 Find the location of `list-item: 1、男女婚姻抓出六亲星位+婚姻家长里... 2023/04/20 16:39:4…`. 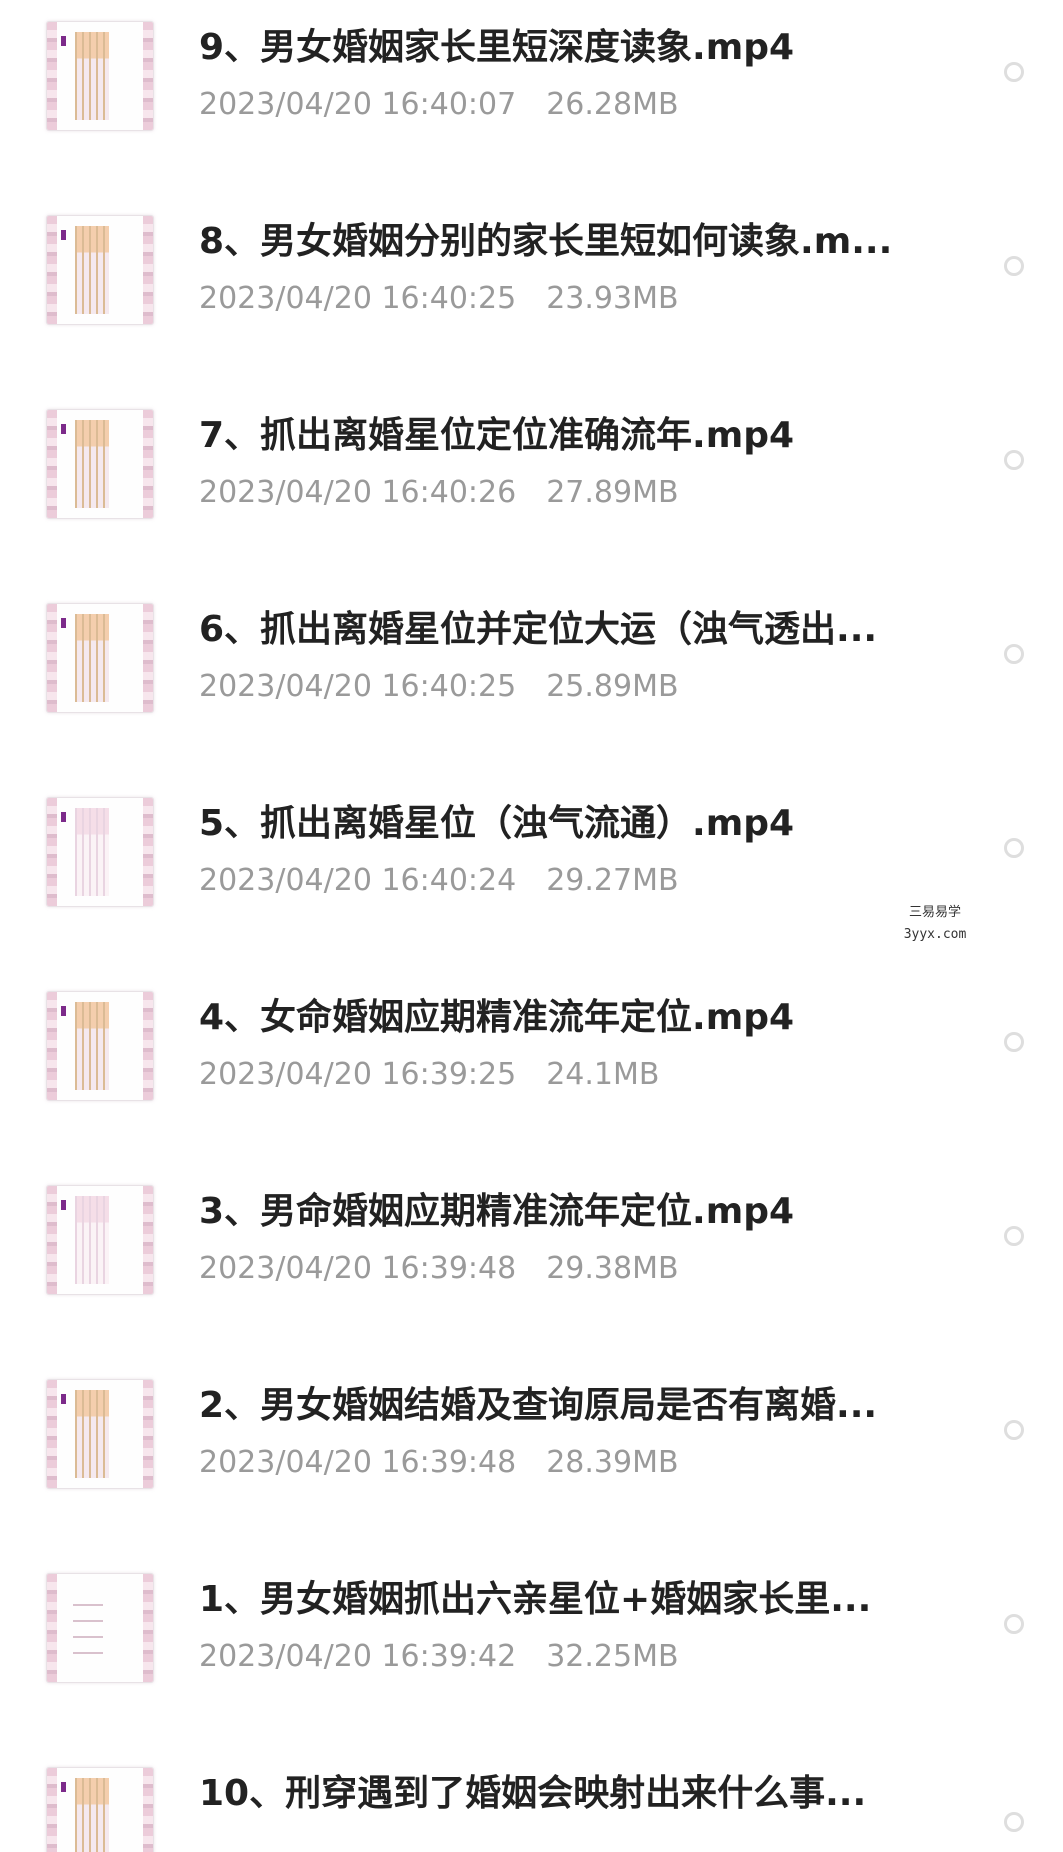

list-item: 1、男女婚姻抓出六亲星位+婚姻家长里... 2023/04/20 16:39:4… is located at coordinates (531, 1649).